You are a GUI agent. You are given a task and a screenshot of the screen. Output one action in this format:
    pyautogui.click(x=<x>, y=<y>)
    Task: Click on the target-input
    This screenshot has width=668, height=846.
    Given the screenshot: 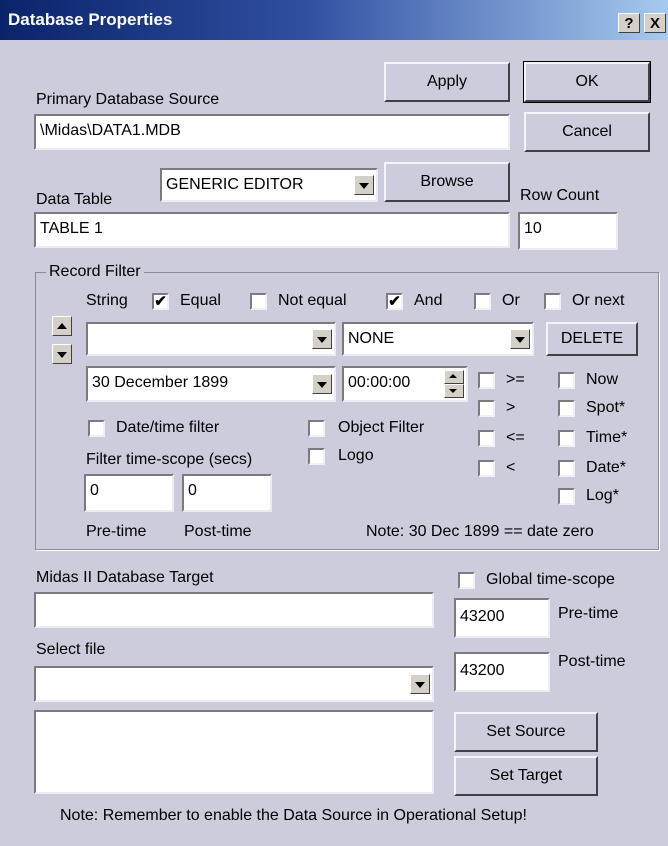 What is the action you would take?
    pyautogui.click(x=234, y=610)
    